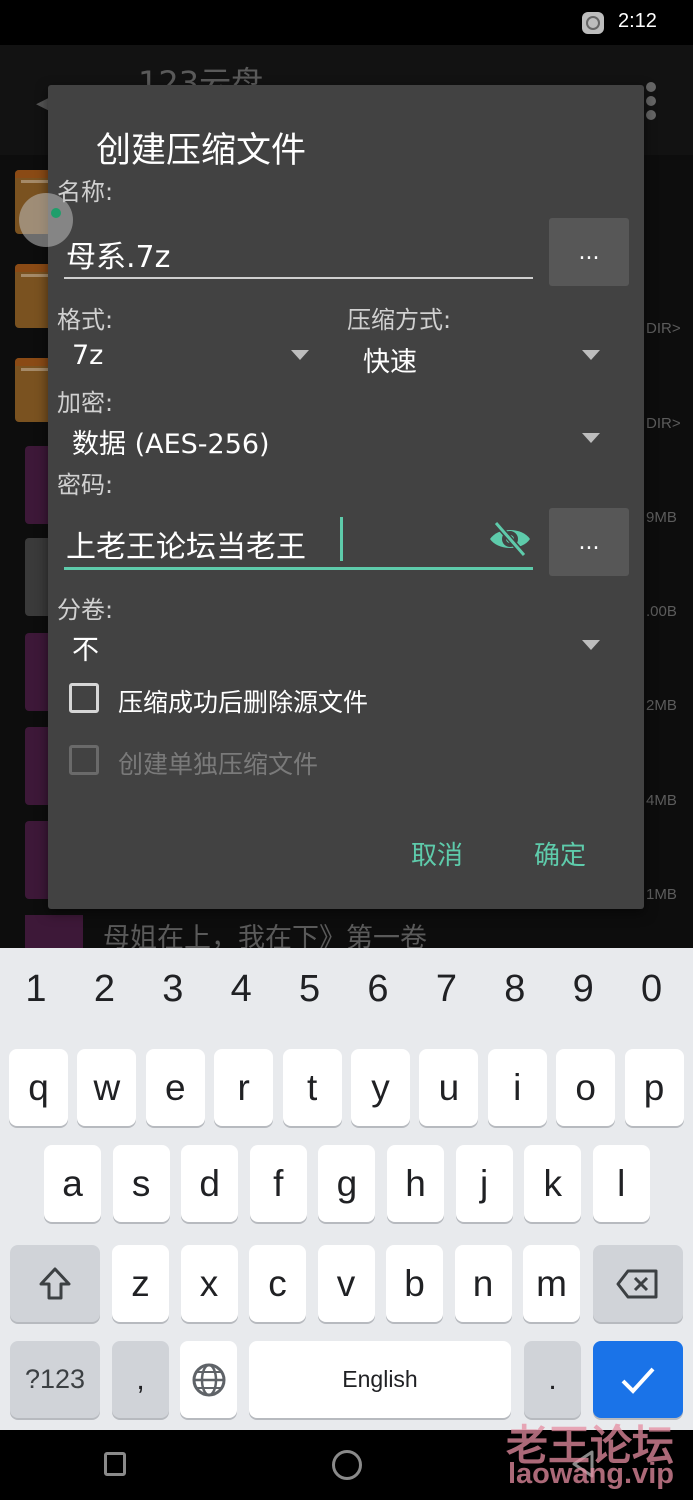 The image size is (693, 1500). What do you see at coordinates (298, 278) in the screenshot?
I see `name-input-underline` at bounding box center [298, 278].